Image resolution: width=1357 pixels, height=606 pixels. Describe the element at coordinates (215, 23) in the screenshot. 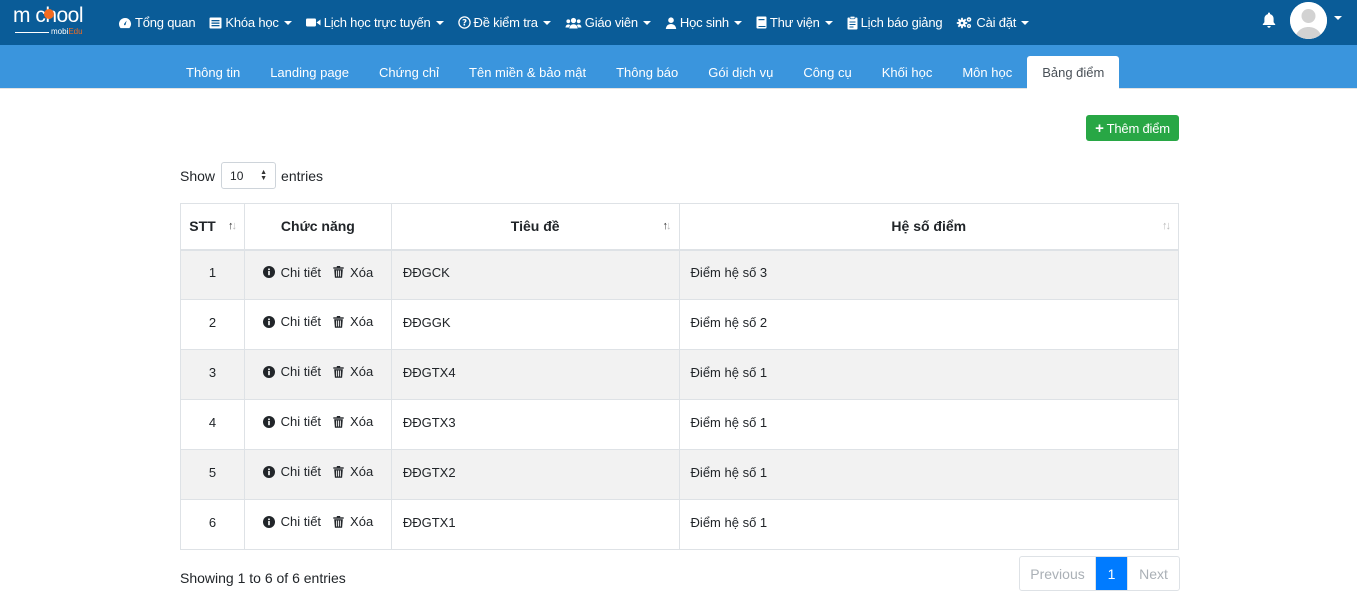

I see `list-icon` at that location.